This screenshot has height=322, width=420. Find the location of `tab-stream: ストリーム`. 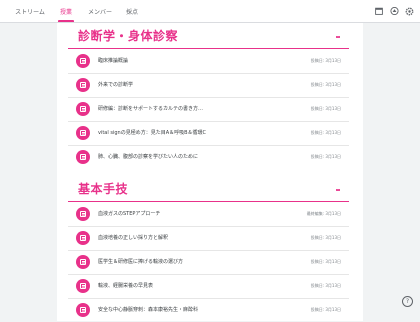

tab-stream: ストリーム is located at coordinates (30, 11).